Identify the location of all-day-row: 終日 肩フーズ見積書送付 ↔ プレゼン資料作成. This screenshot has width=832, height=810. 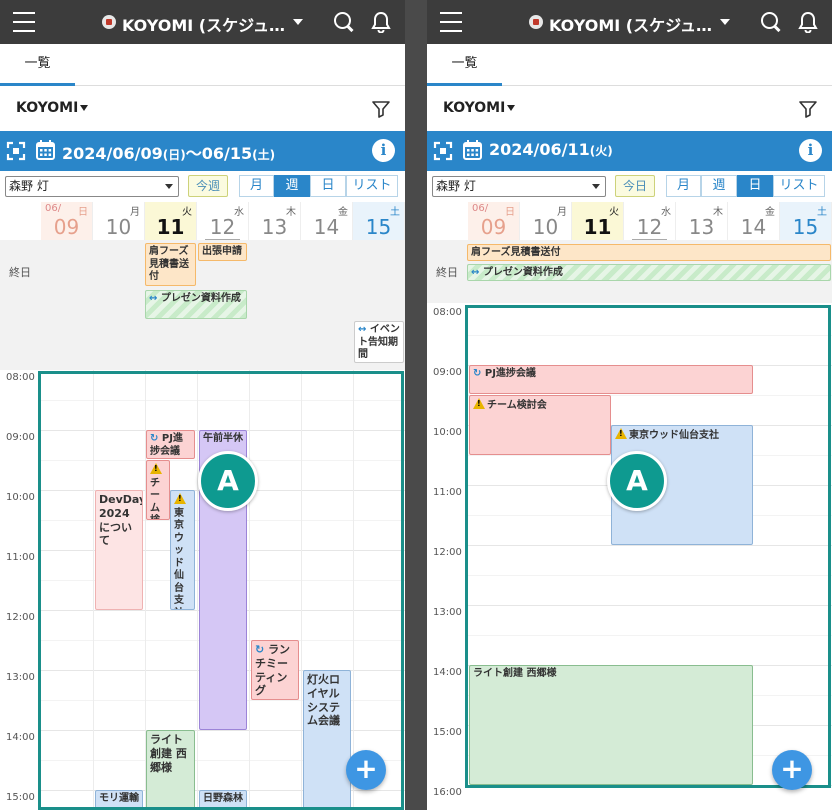
(629, 271).